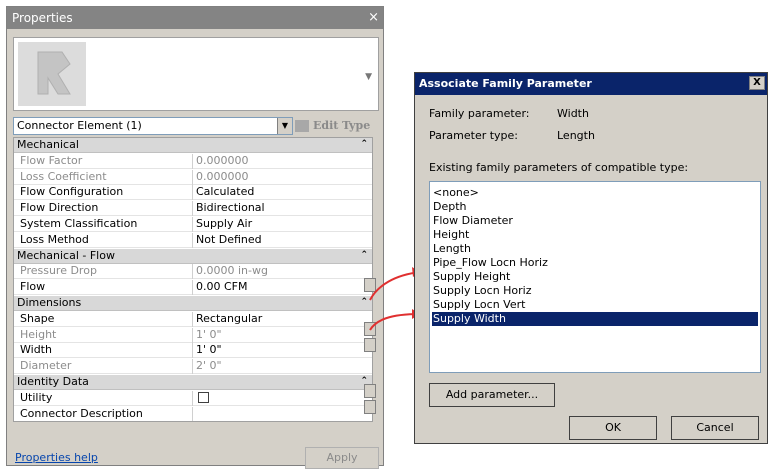  I want to click on property-row: Connector Description, so click(193, 413).